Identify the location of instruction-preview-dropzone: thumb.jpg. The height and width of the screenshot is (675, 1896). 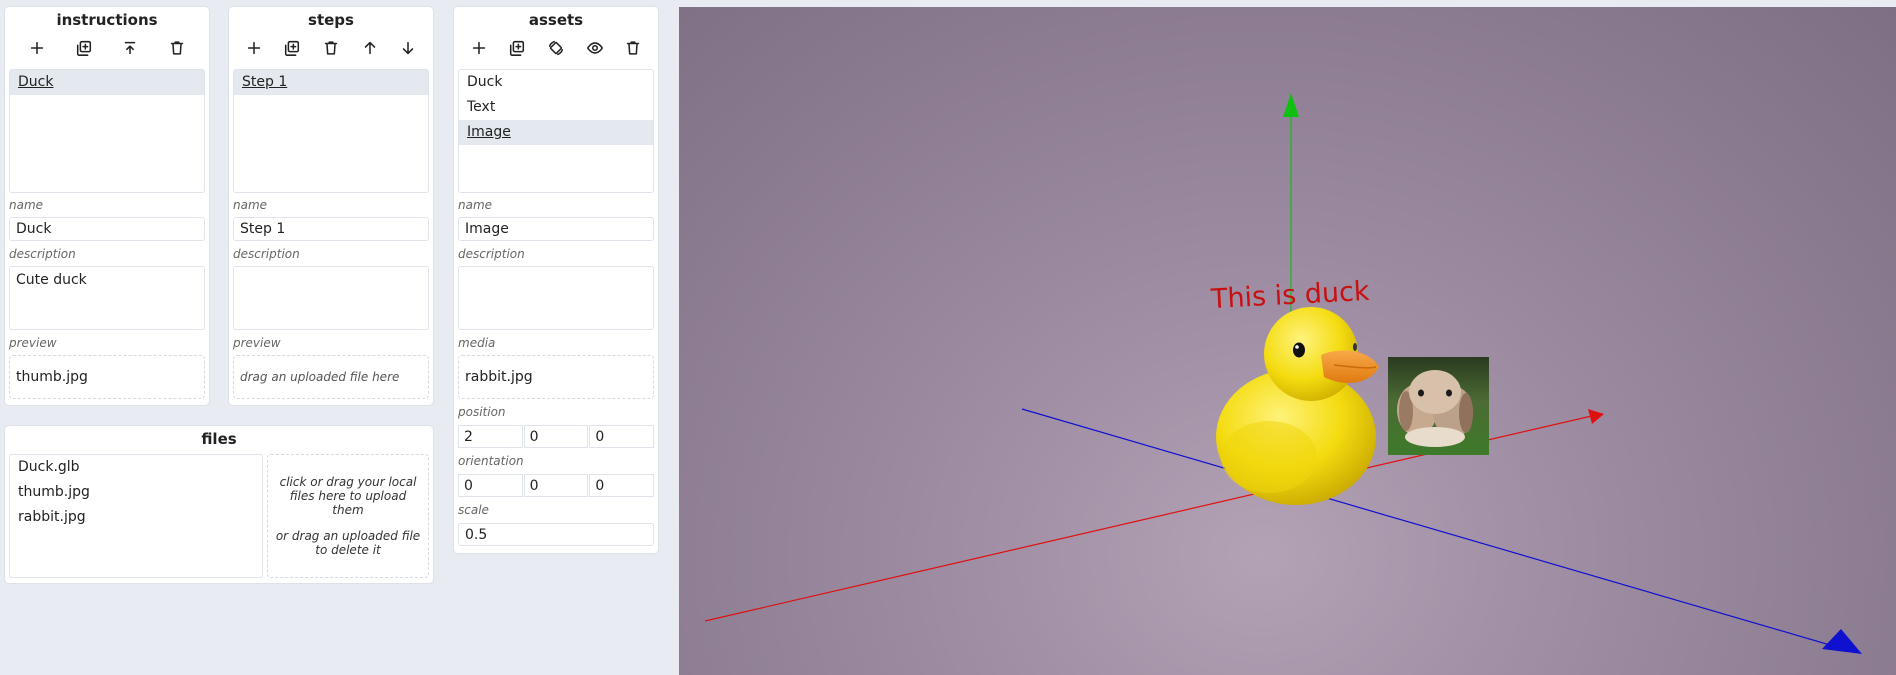
(107, 377).